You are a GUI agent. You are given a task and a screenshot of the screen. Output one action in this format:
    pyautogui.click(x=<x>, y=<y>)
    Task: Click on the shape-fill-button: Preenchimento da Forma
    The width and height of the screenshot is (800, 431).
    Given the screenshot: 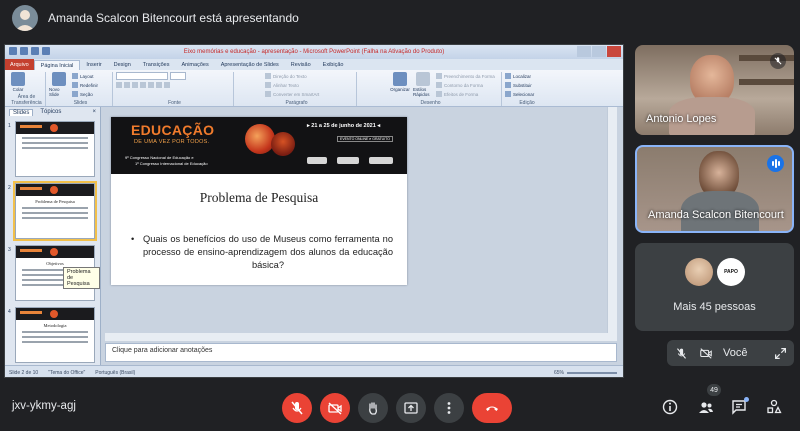 What is the action you would take?
    pyautogui.click(x=465, y=76)
    